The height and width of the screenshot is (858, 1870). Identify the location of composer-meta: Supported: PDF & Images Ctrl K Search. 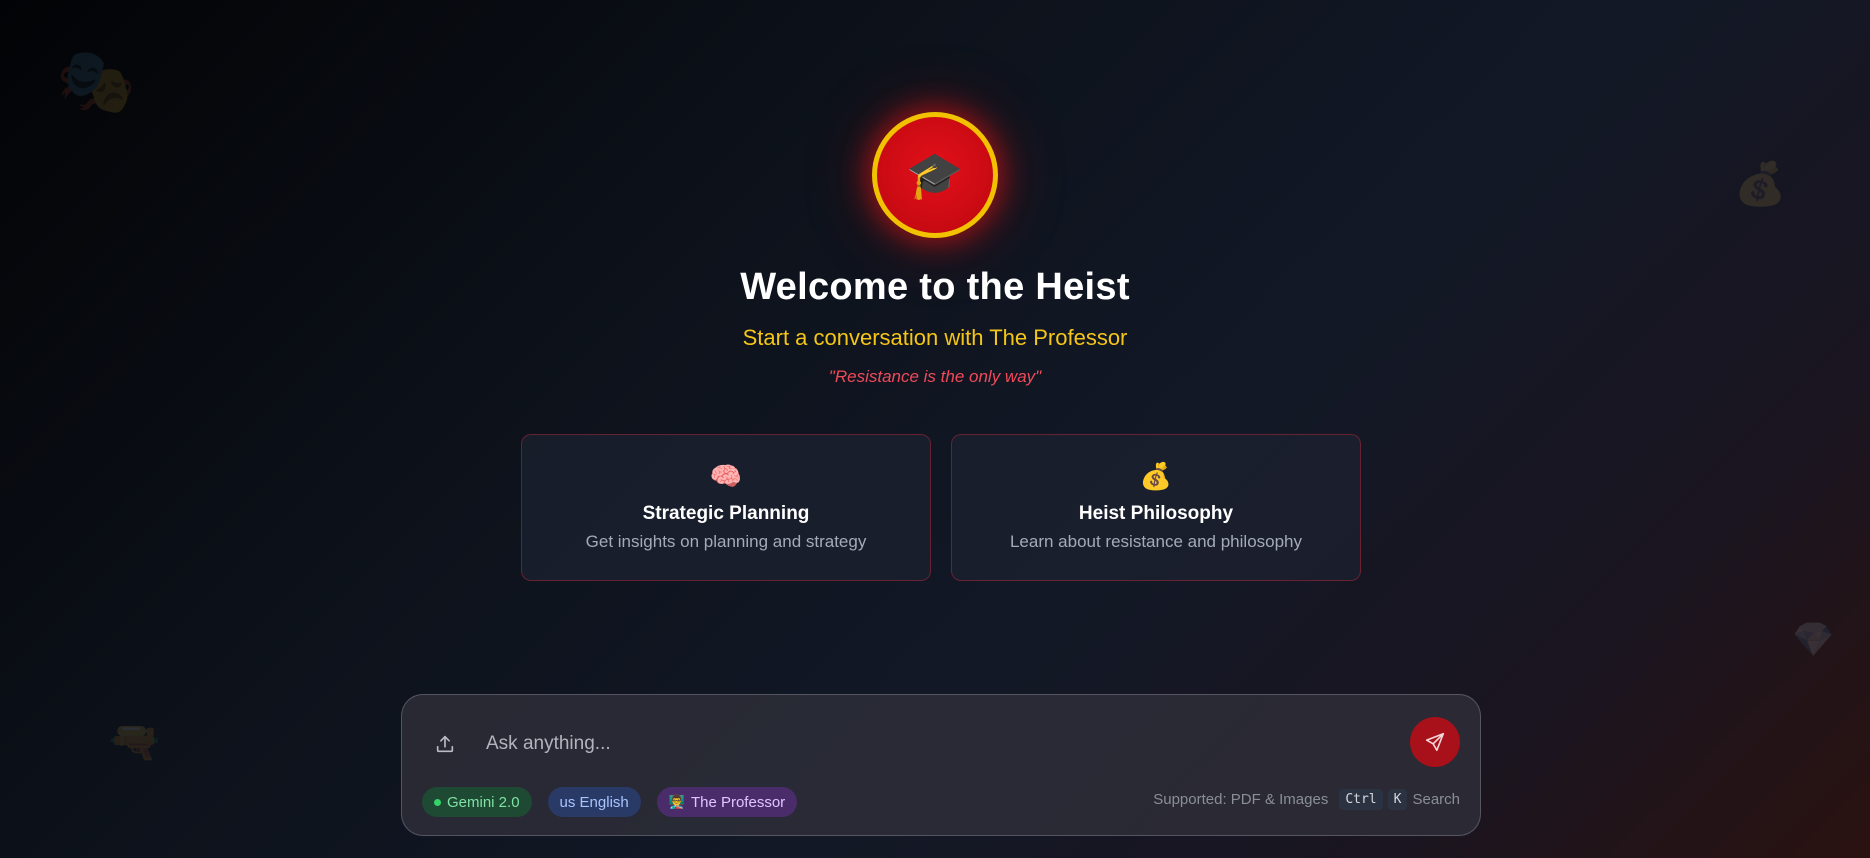
(1306, 799).